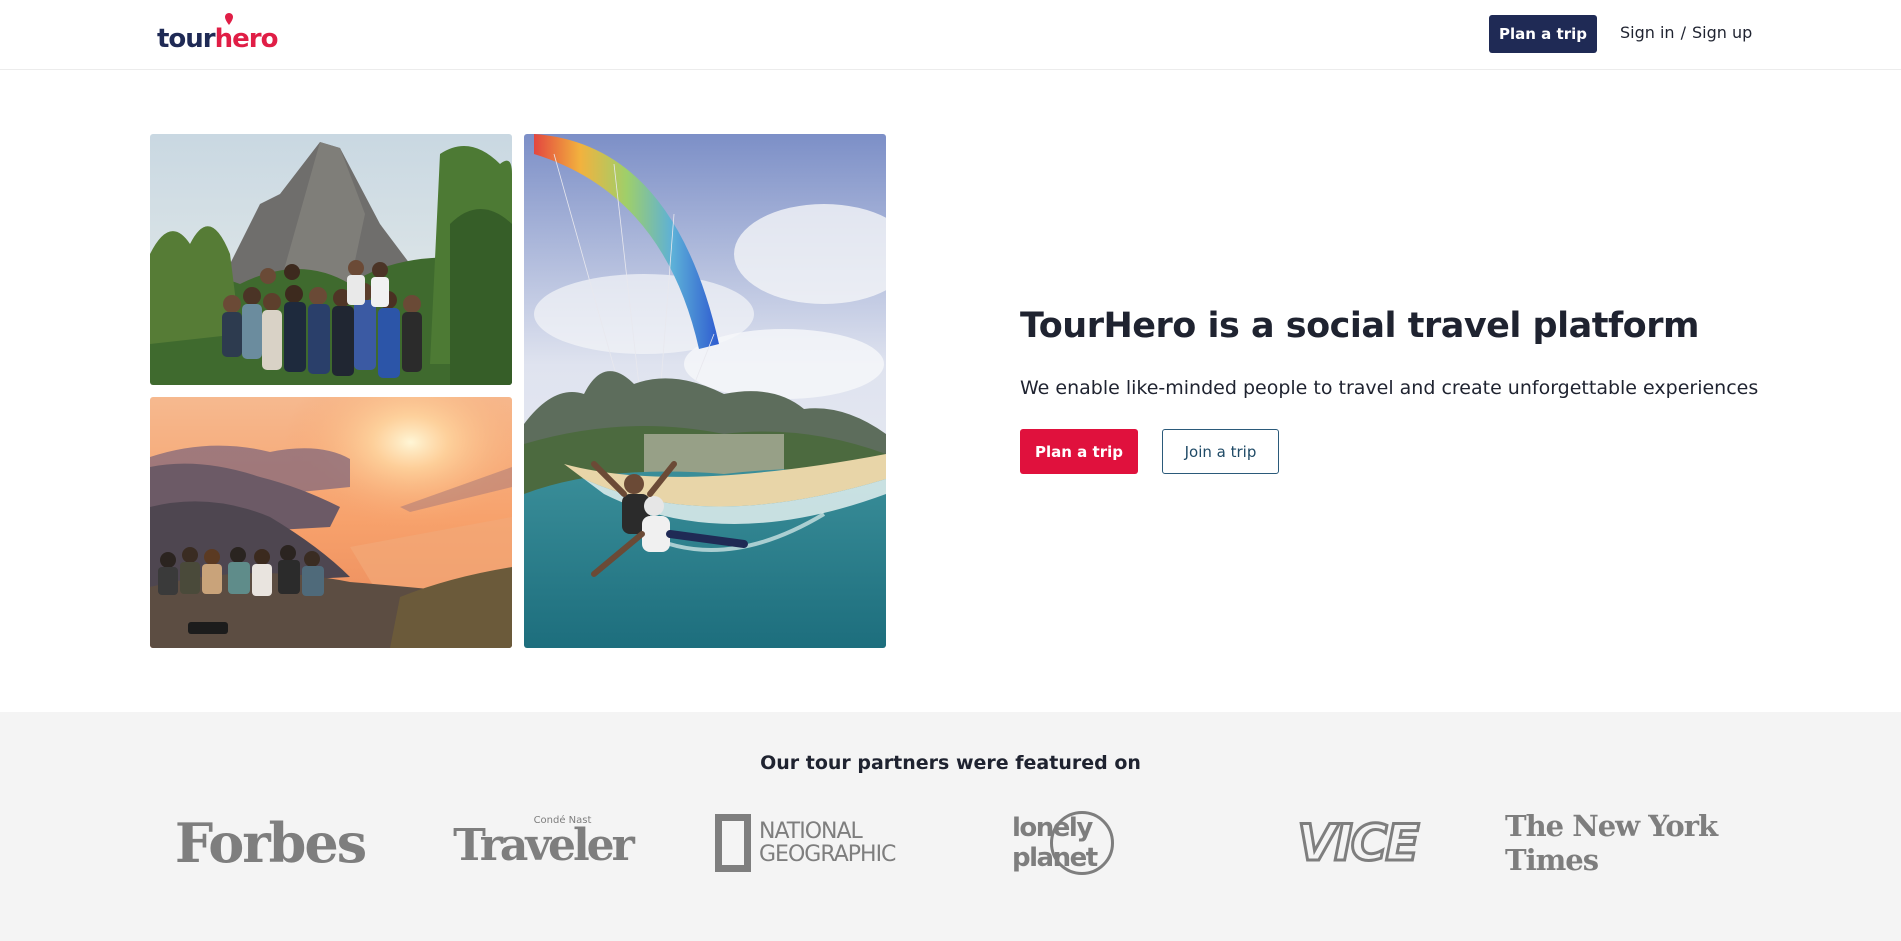 Image resolution: width=1901 pixels, height=941 pixels. Describe the element at coordinates (950, 35) in the screenshot. I see `site-header: tourhero Plan a trip Sign in / Sign up` at that location.